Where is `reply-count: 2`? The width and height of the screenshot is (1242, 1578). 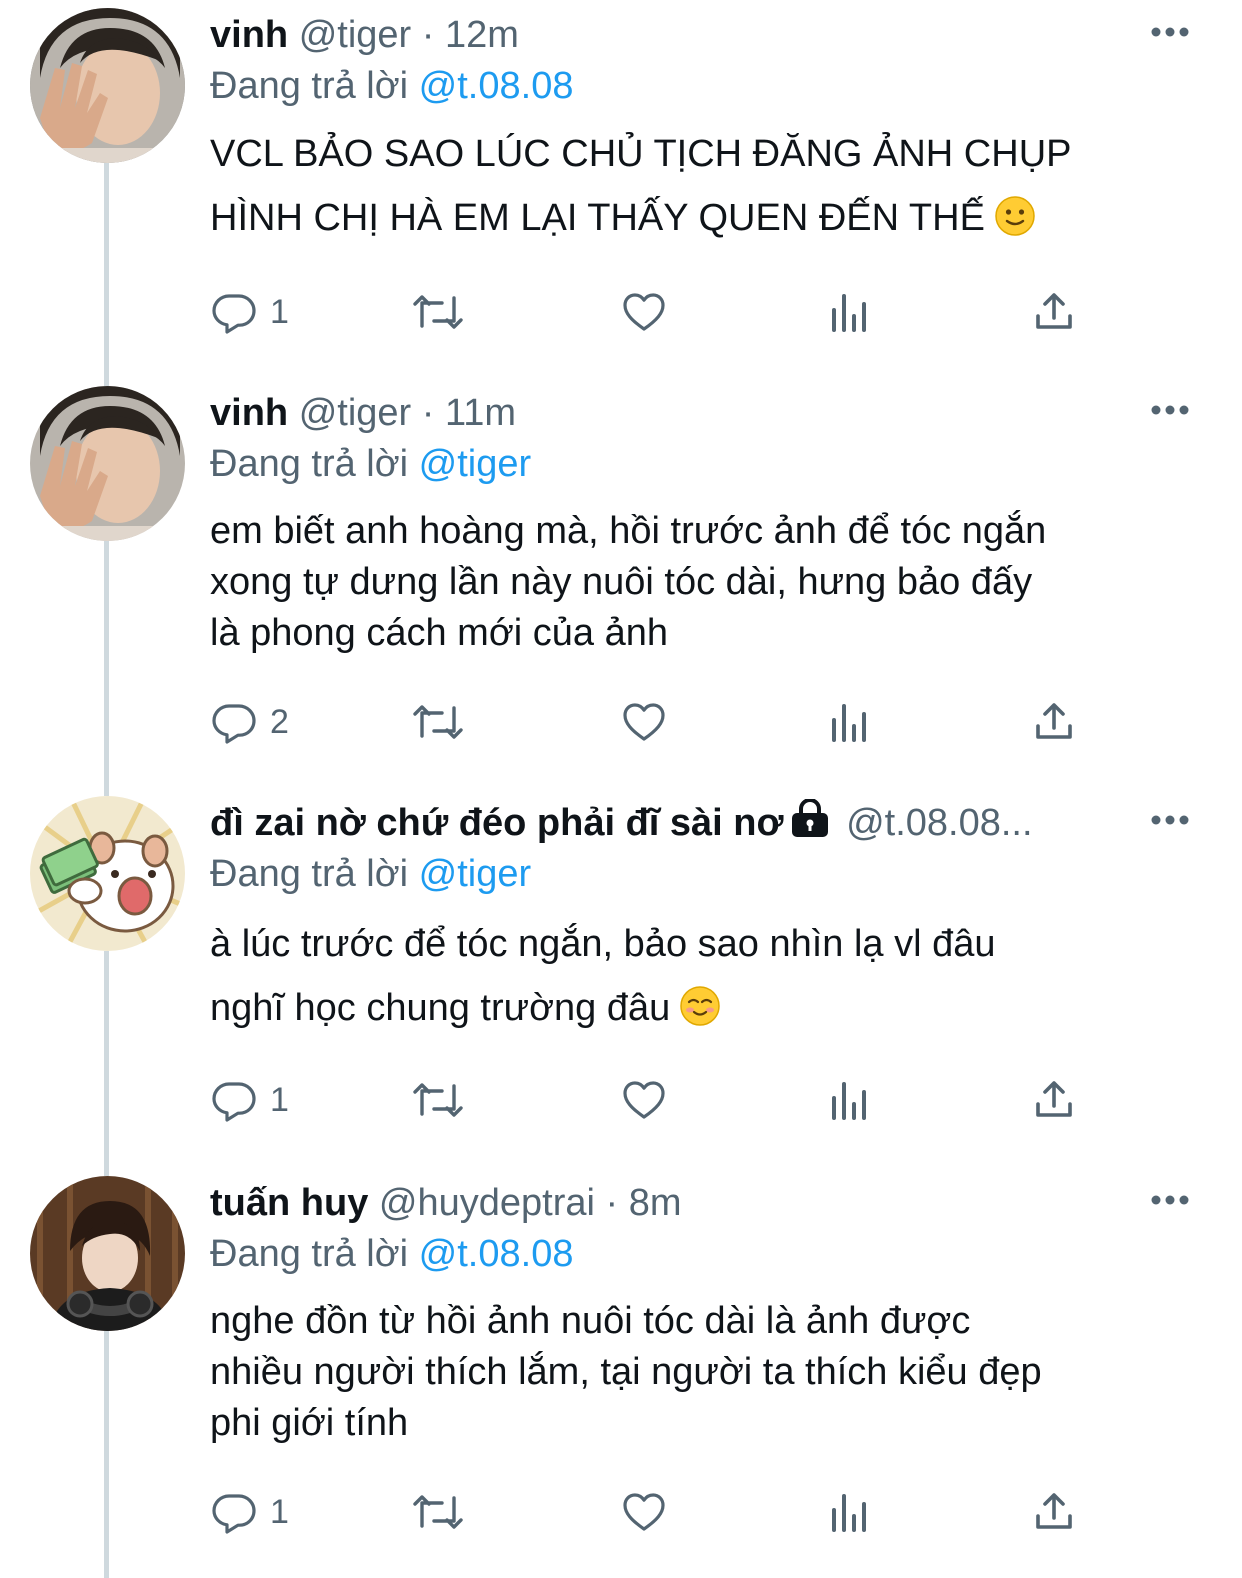 reply-count: 2 is located at coordinates (279, 721).